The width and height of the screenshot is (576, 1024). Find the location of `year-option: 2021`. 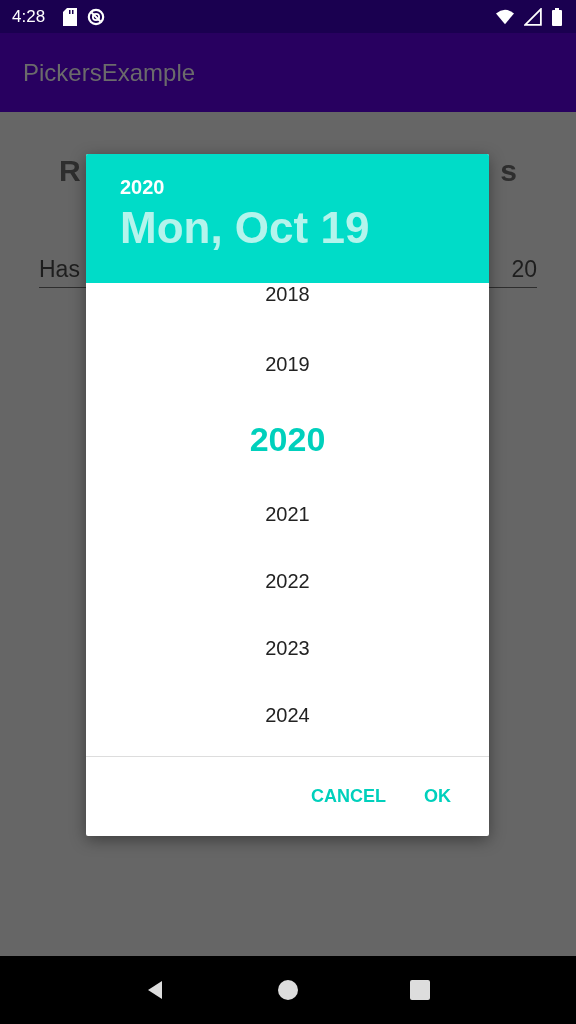

year-option: 2021 is located at coordinates (287, 514).